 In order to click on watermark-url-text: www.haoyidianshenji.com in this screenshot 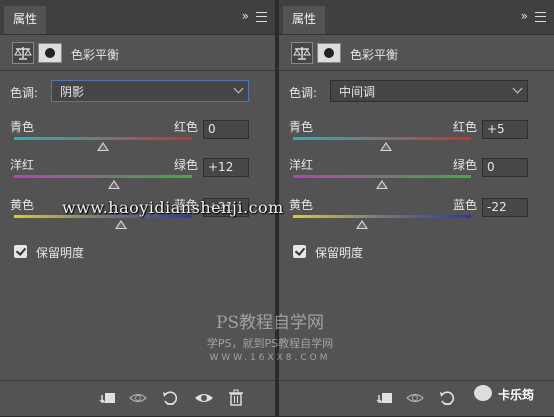, I will do `click(173, 207)`.